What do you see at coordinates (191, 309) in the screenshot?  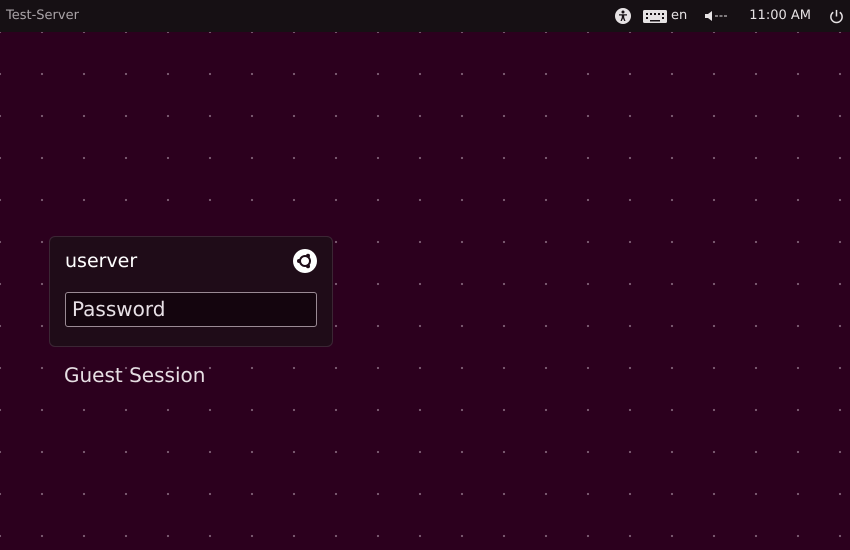 I see `password-field: Password` at bounding box center [191, 309].